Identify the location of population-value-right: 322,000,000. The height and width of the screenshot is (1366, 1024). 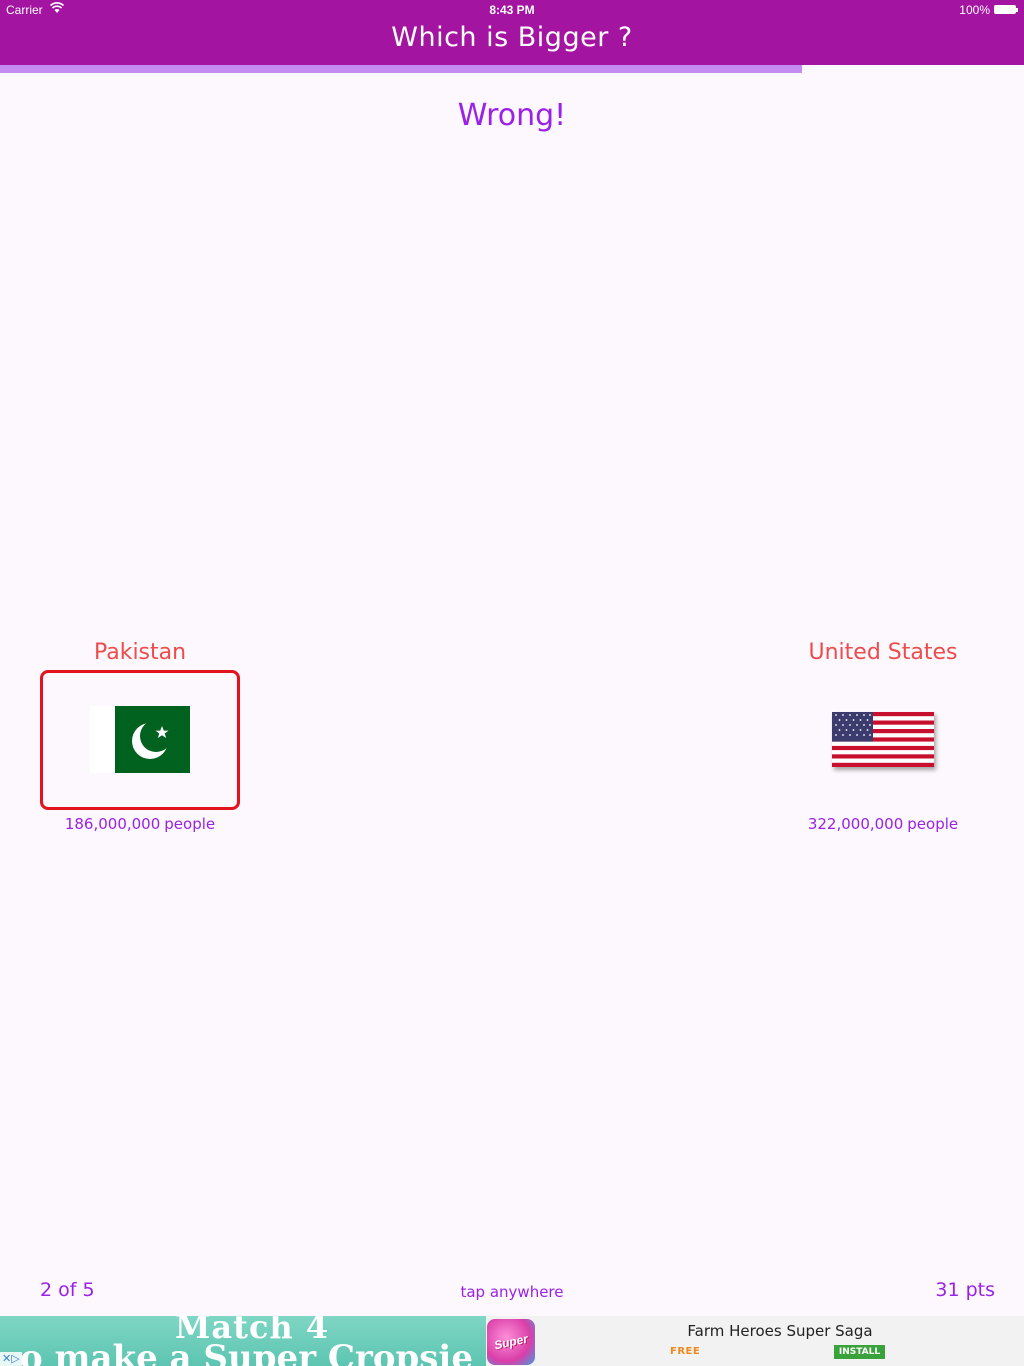
(855, 824).